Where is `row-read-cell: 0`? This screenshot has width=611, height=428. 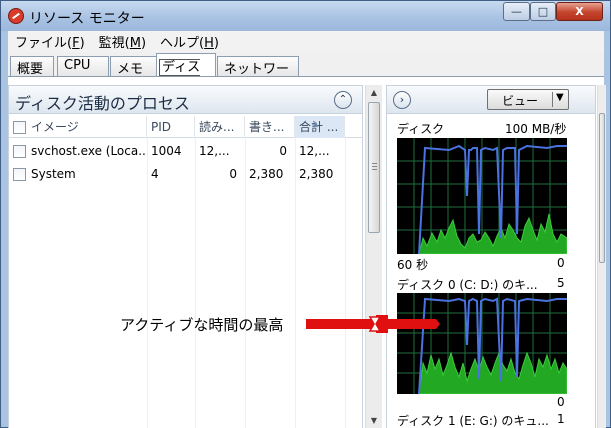
row-read-cell: 0 is located at coordinates (233, 174).